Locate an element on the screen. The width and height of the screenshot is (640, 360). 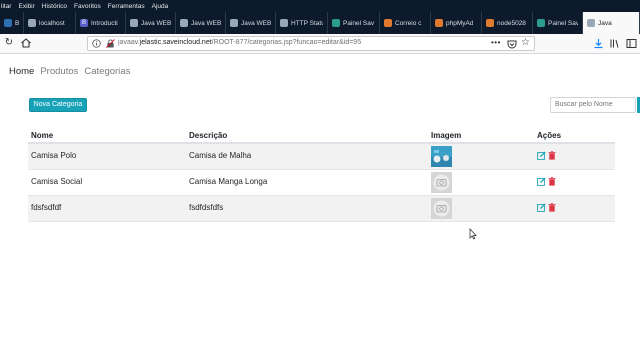
menu-ajuda: Ajuda is located at coordinates (160, 6).